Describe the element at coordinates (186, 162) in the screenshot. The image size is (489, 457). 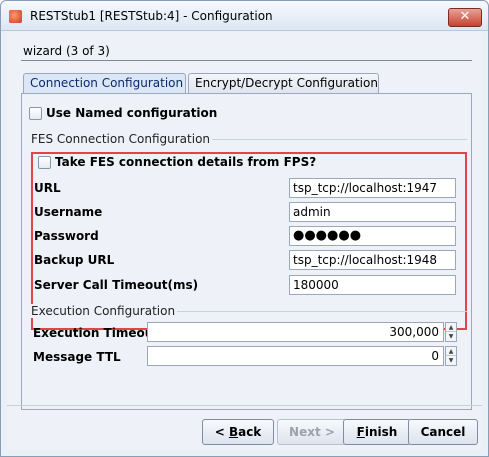
I see `take-fes-from-fps-label: Take FES connection details from FPS?` at that location.